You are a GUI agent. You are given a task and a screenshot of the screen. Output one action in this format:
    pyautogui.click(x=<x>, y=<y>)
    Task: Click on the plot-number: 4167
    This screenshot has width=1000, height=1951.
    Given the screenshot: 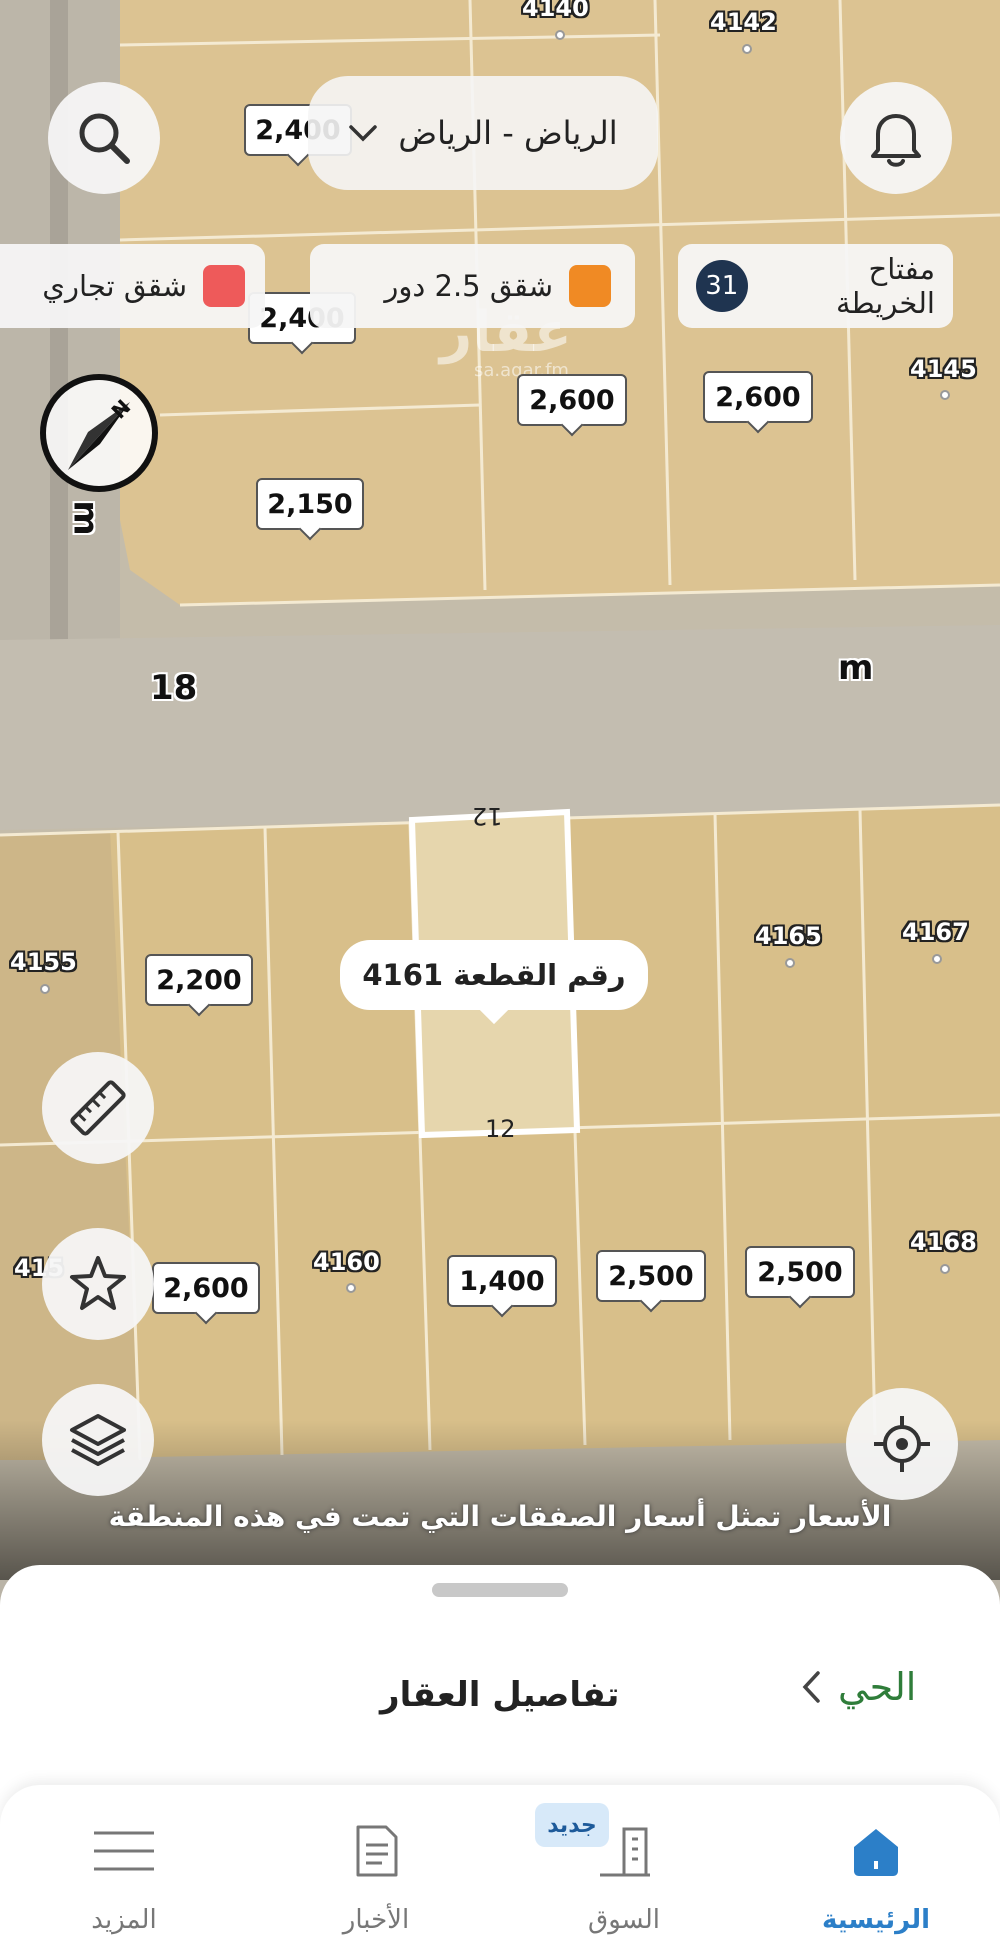 What is the action you would take?
    pyautogui.click(x=935, y=932)
    